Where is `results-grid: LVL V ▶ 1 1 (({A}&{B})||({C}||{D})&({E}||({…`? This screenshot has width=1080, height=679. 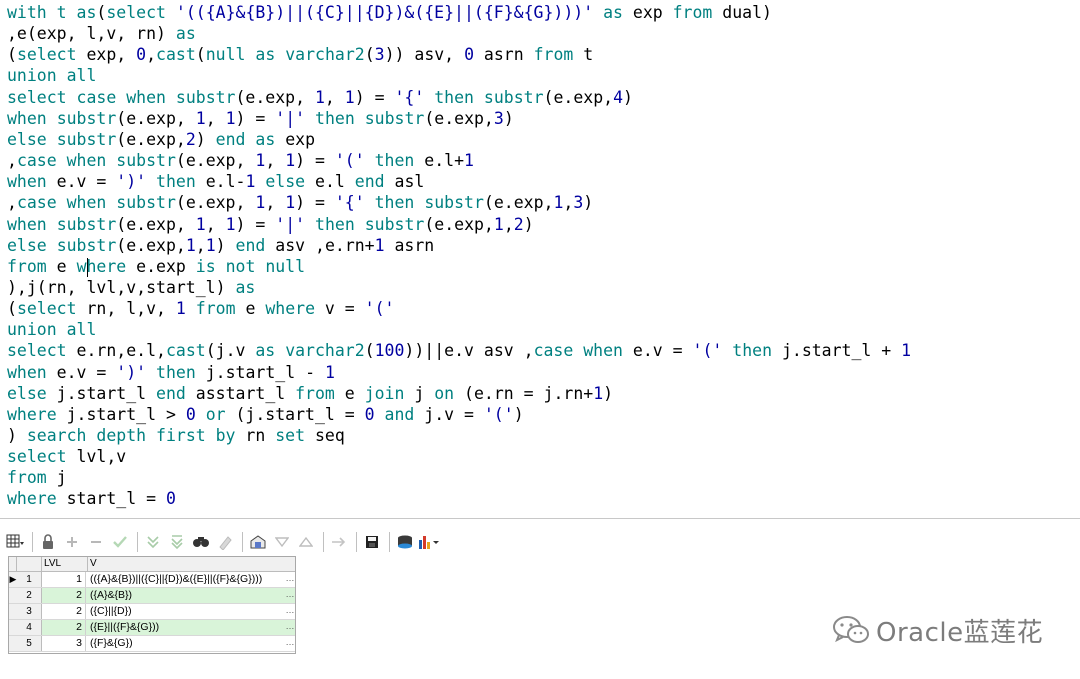 results-grid: LVL V ▶ 1 1 (({A}&{B})||({C}||{D})&({E}||({… is located at coordinates (152, 605).